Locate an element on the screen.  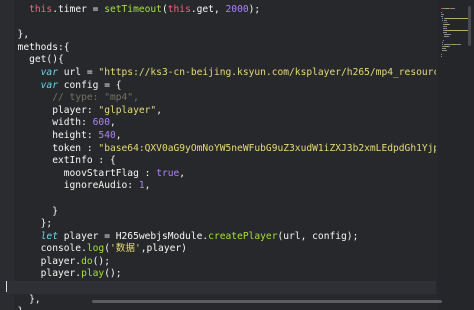
code-token: play is located at coordinates (93, 274).